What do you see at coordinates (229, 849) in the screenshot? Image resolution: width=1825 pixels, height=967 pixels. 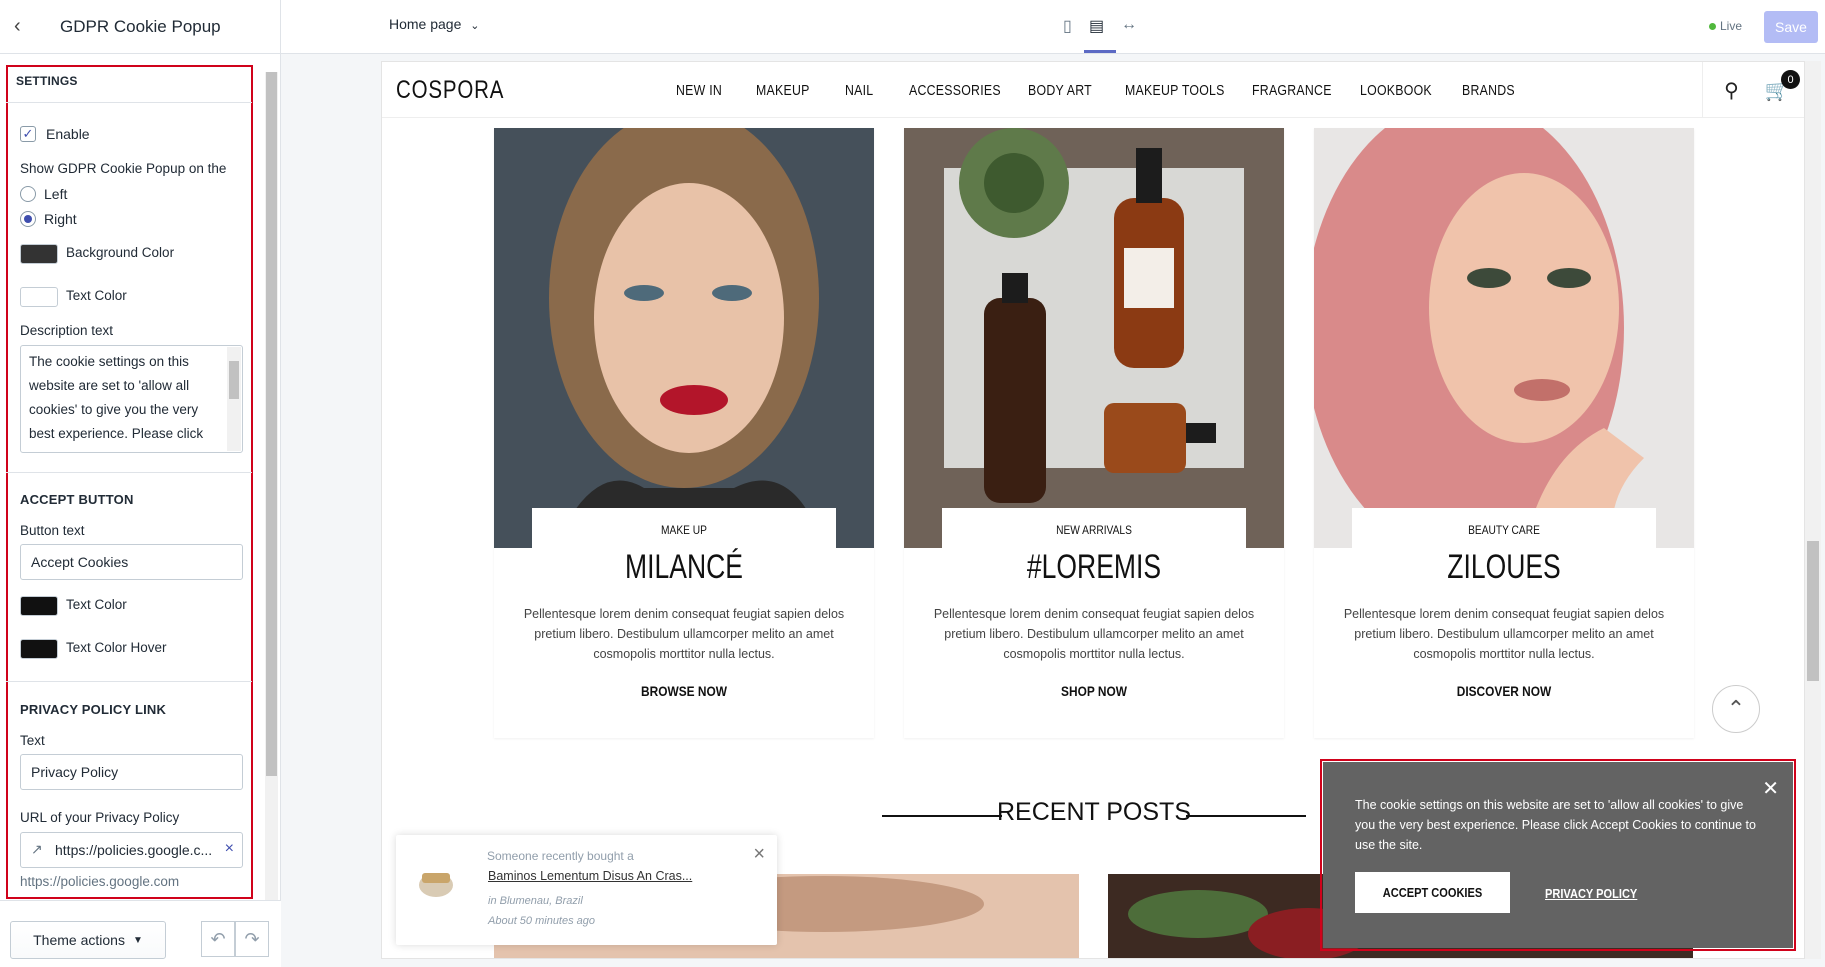 I see `clear-icon: ×` at bounding box center [229, 849].